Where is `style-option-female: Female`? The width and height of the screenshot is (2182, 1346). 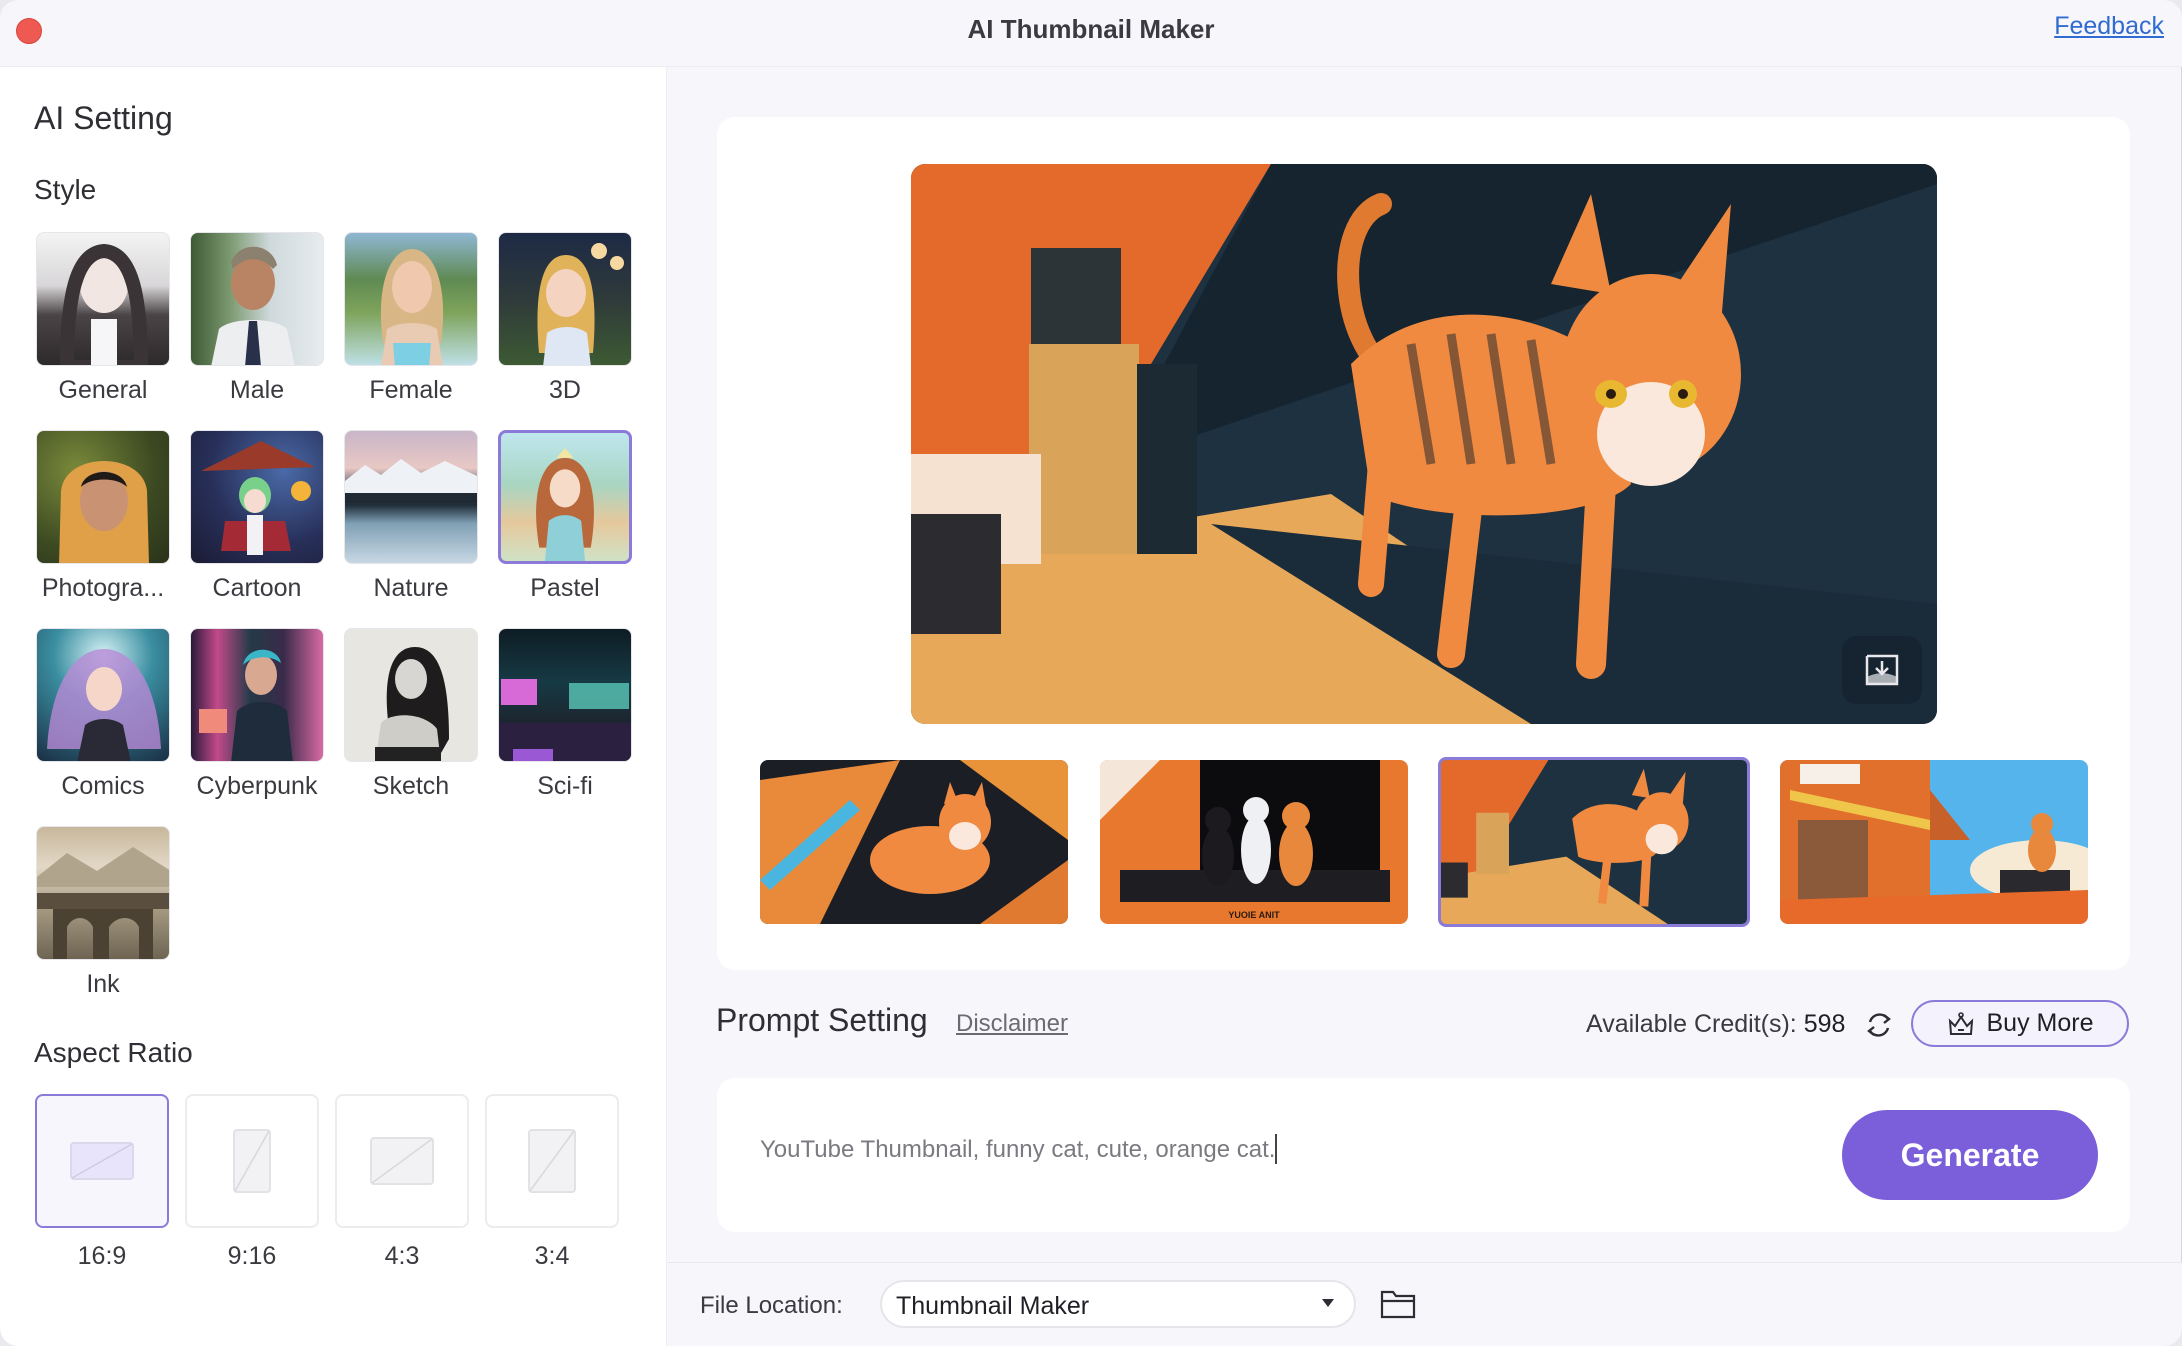
style-option-female: Female is located at coordinates (411, 318).